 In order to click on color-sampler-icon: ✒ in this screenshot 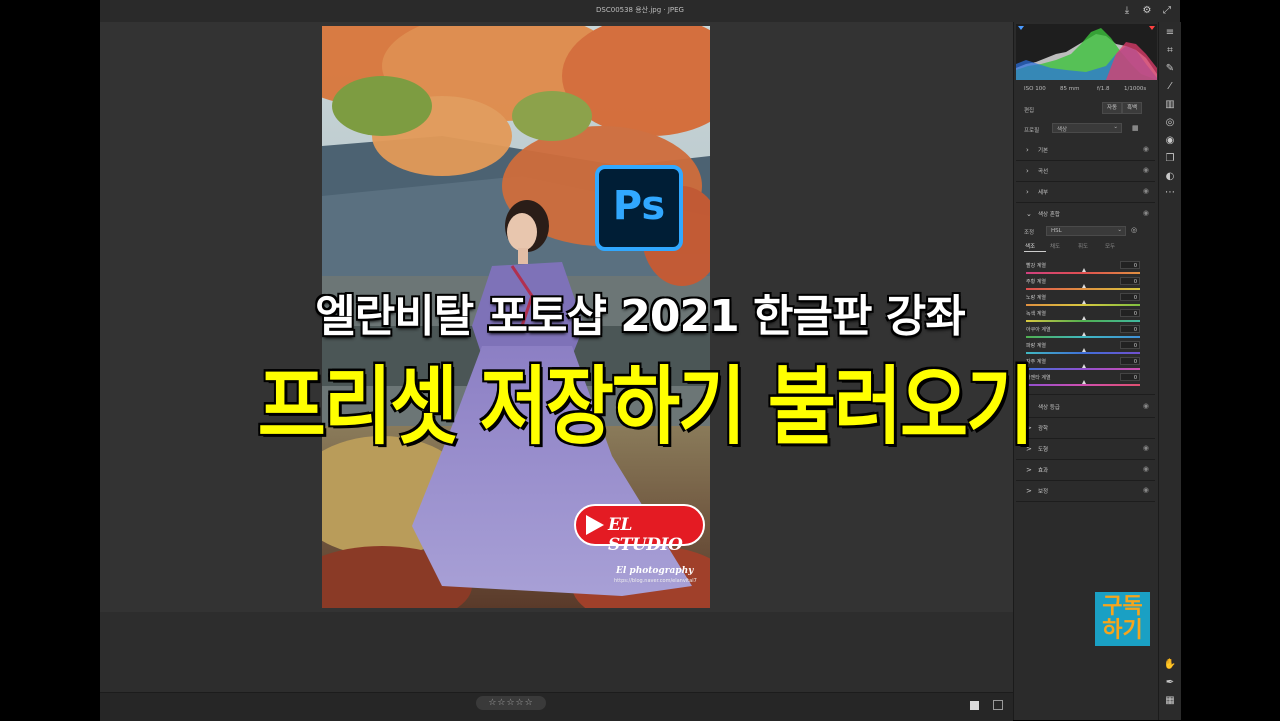, I will do `click(1170, 683)`.